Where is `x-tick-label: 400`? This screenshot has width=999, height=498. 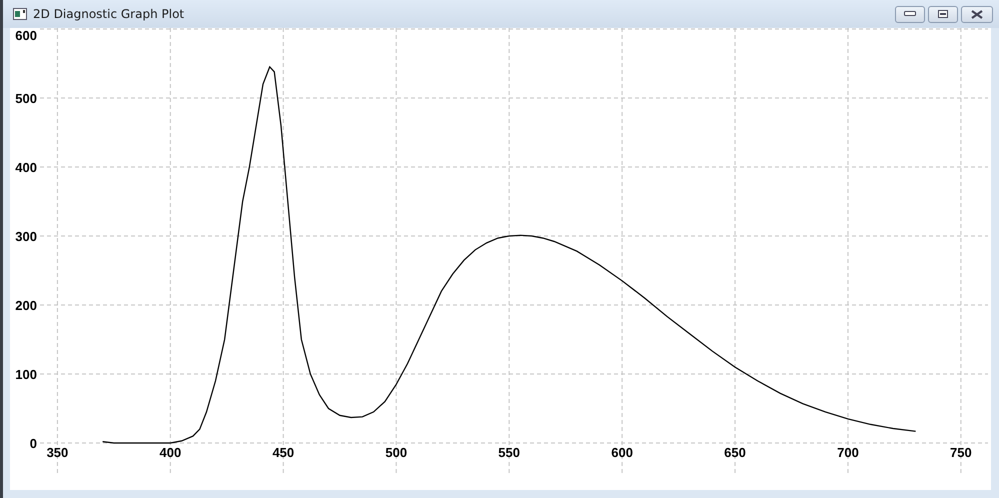
x-tick-label: 400 is located at coordinates (171, 452).